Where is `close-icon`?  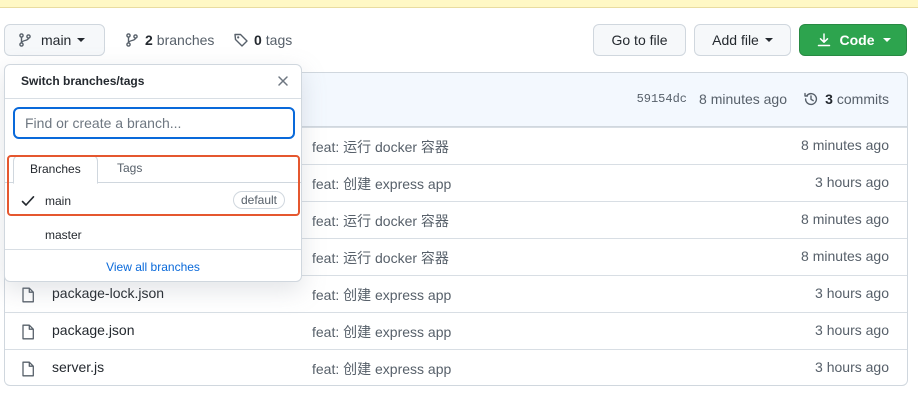 close-icon is located at coordinates (283, 81).